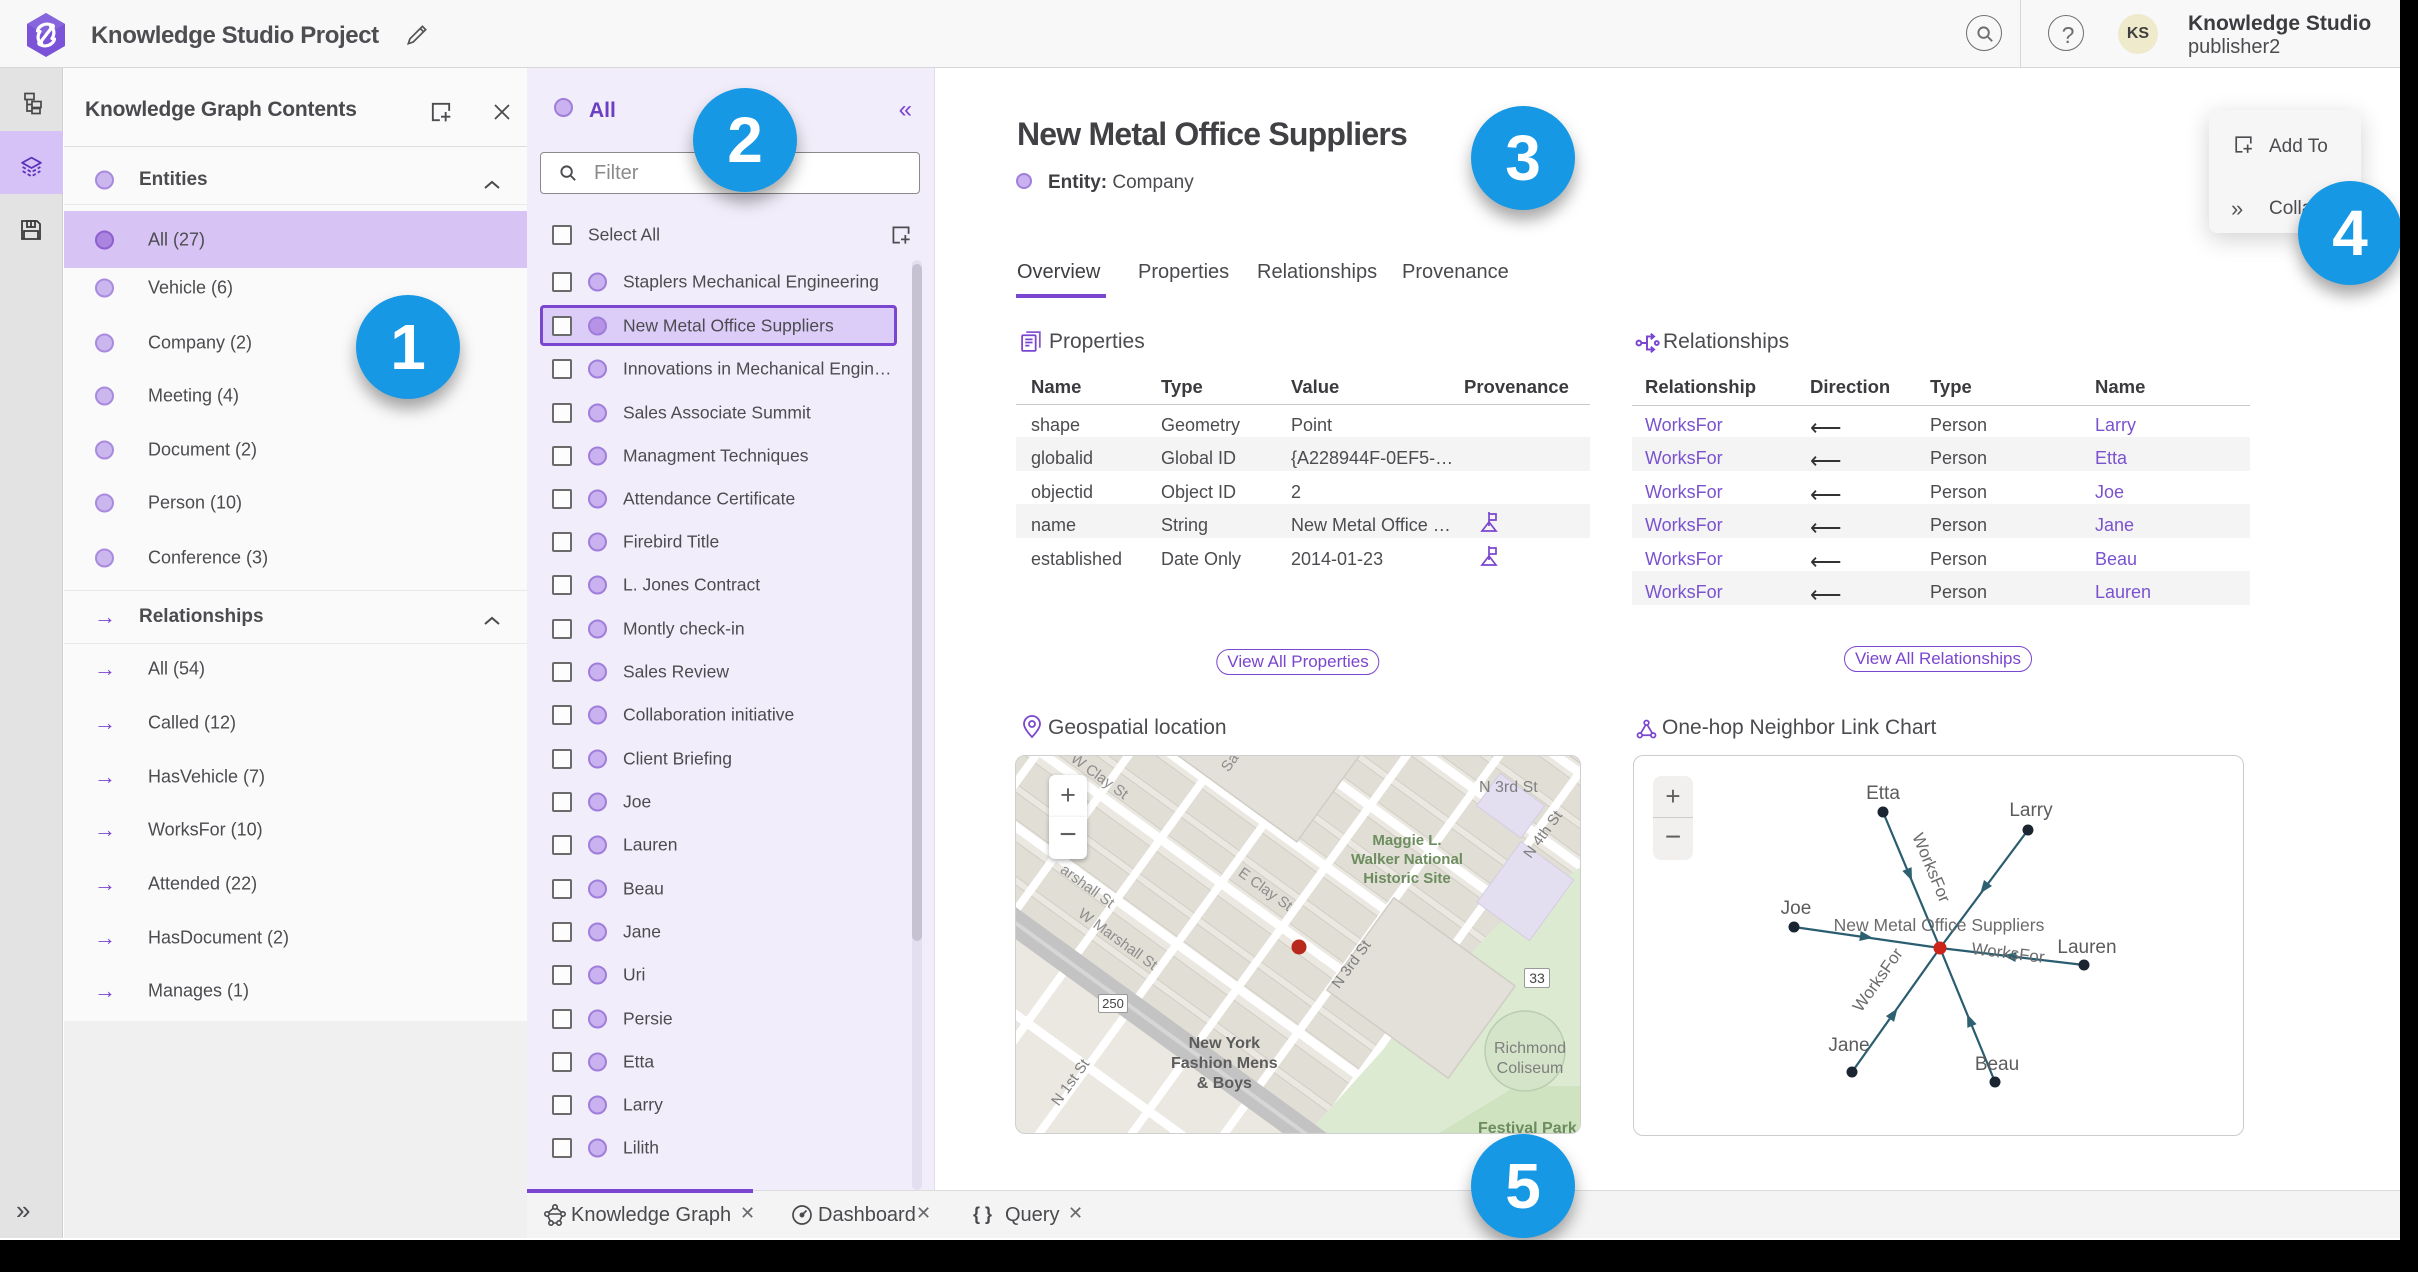  I want to click on svg-text: Etta, so click(1883, 793).